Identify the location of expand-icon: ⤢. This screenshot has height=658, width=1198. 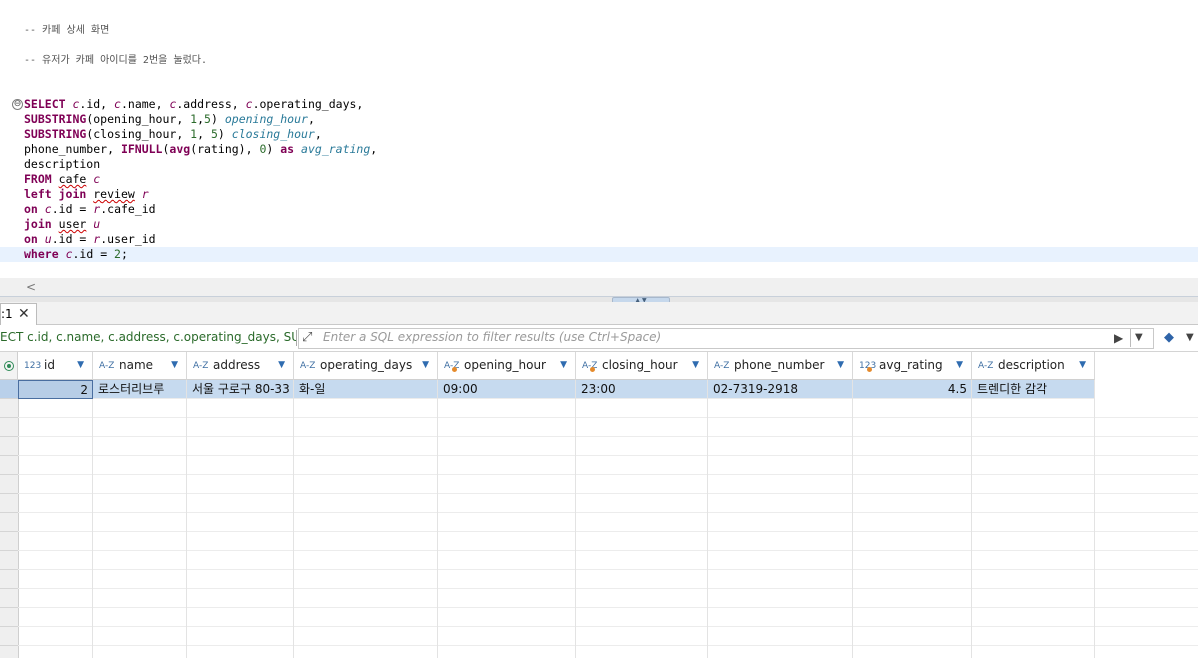
(307, 338).